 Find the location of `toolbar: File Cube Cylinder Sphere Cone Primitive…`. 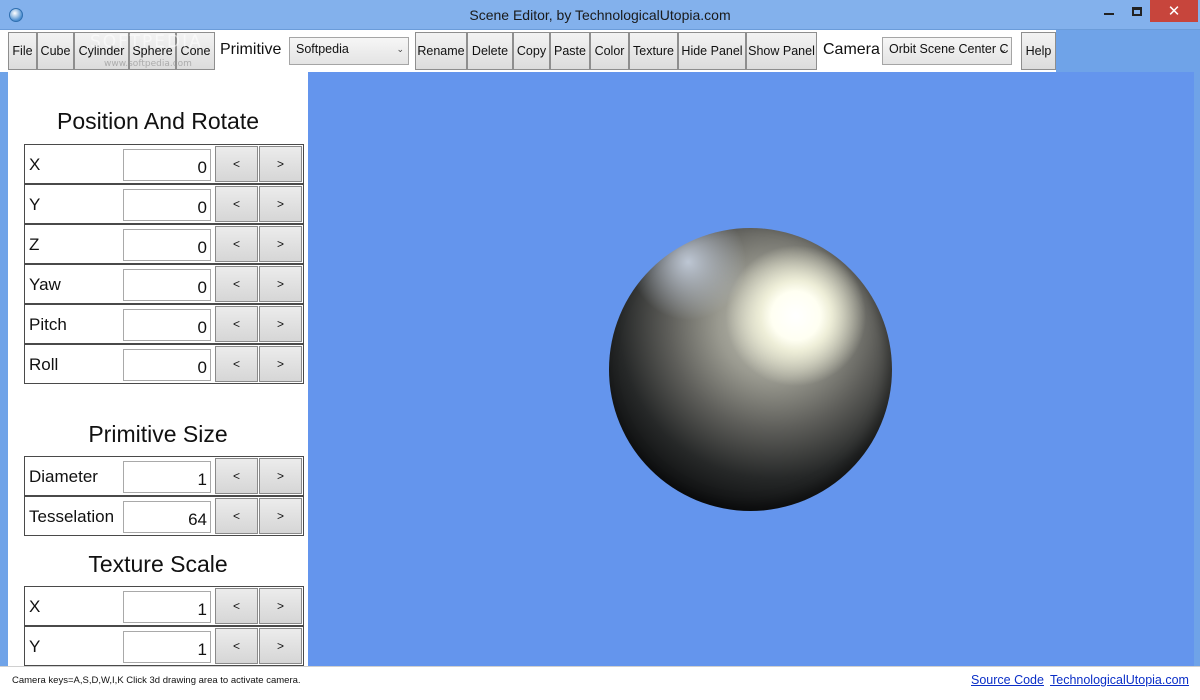

toolbar: File Cube Cylinder Sphere Cone Primitive… is located at coordinates (600, 51).